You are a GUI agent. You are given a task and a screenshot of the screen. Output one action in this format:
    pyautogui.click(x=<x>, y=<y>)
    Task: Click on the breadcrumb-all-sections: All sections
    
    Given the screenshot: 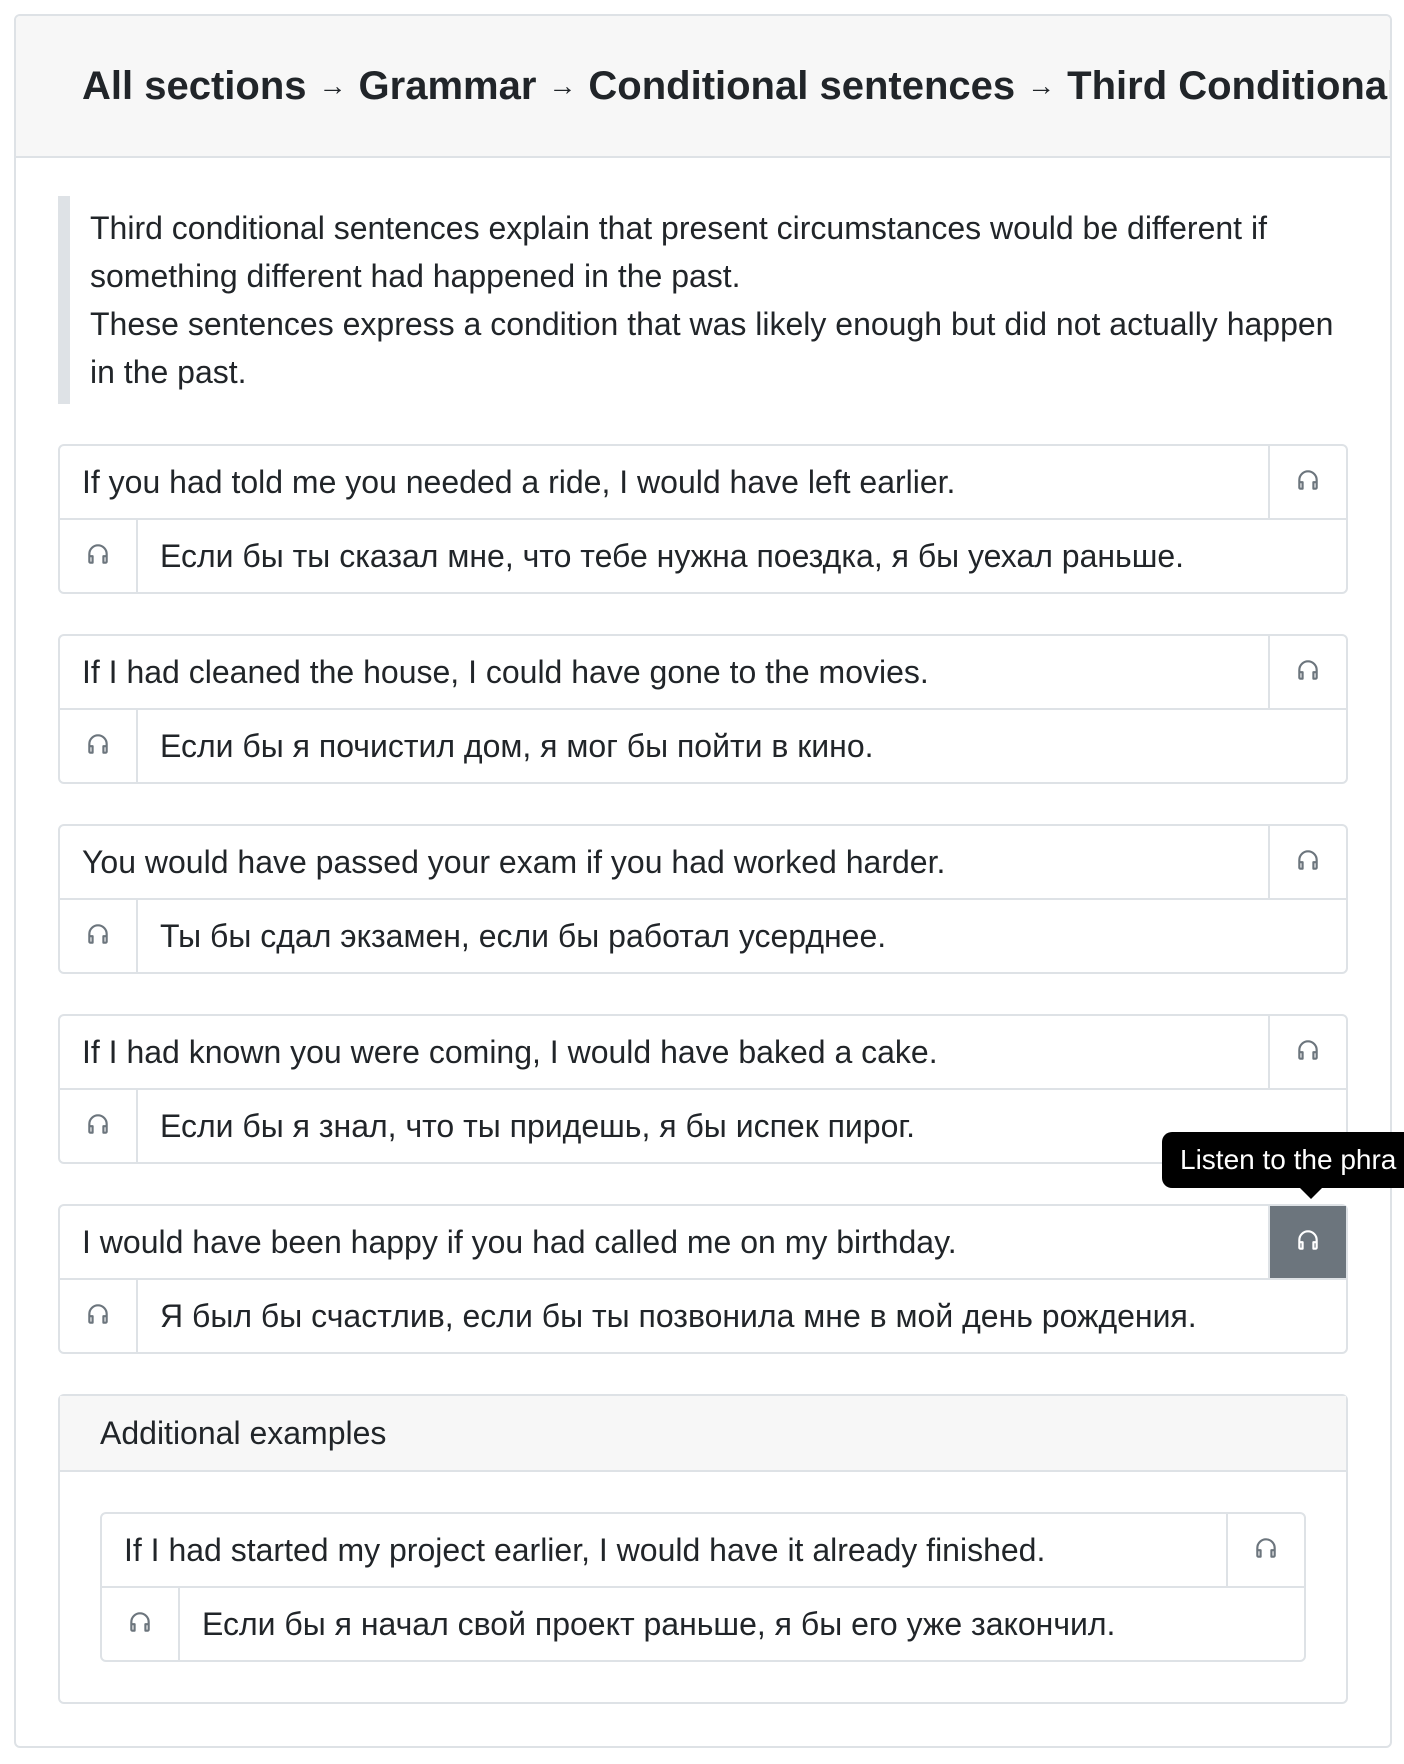 What is the action you would take?
    pyautogui.click(x=194, y=86)
    